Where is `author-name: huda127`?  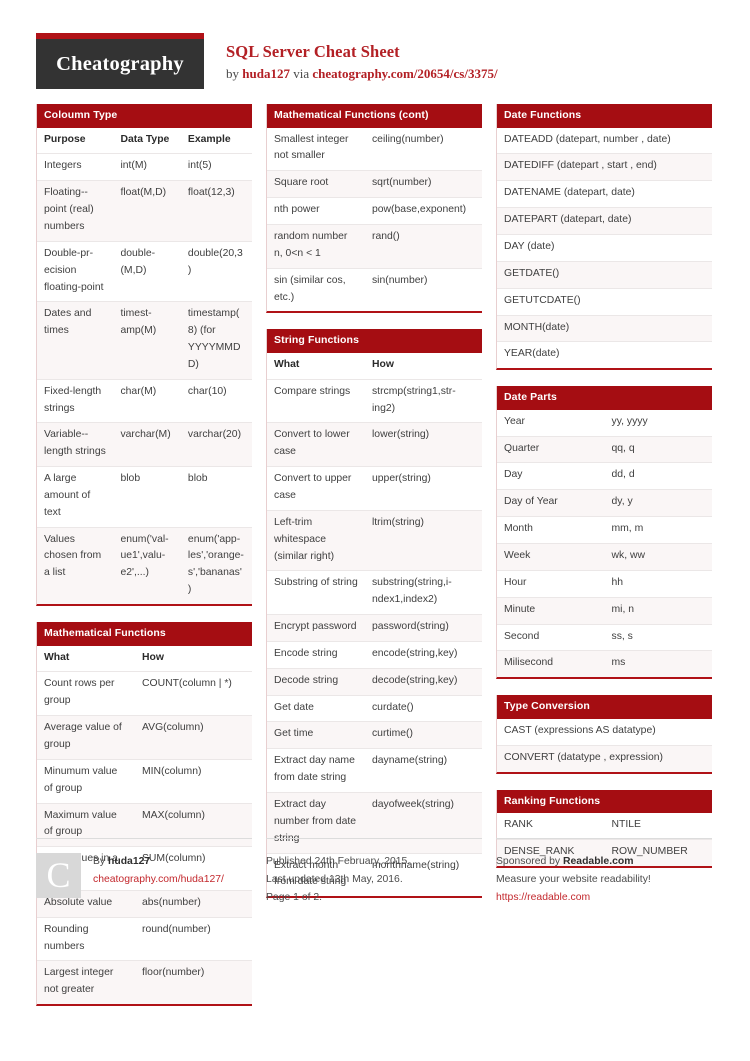 author-name: huda127 is located at coordinates (266, 73).